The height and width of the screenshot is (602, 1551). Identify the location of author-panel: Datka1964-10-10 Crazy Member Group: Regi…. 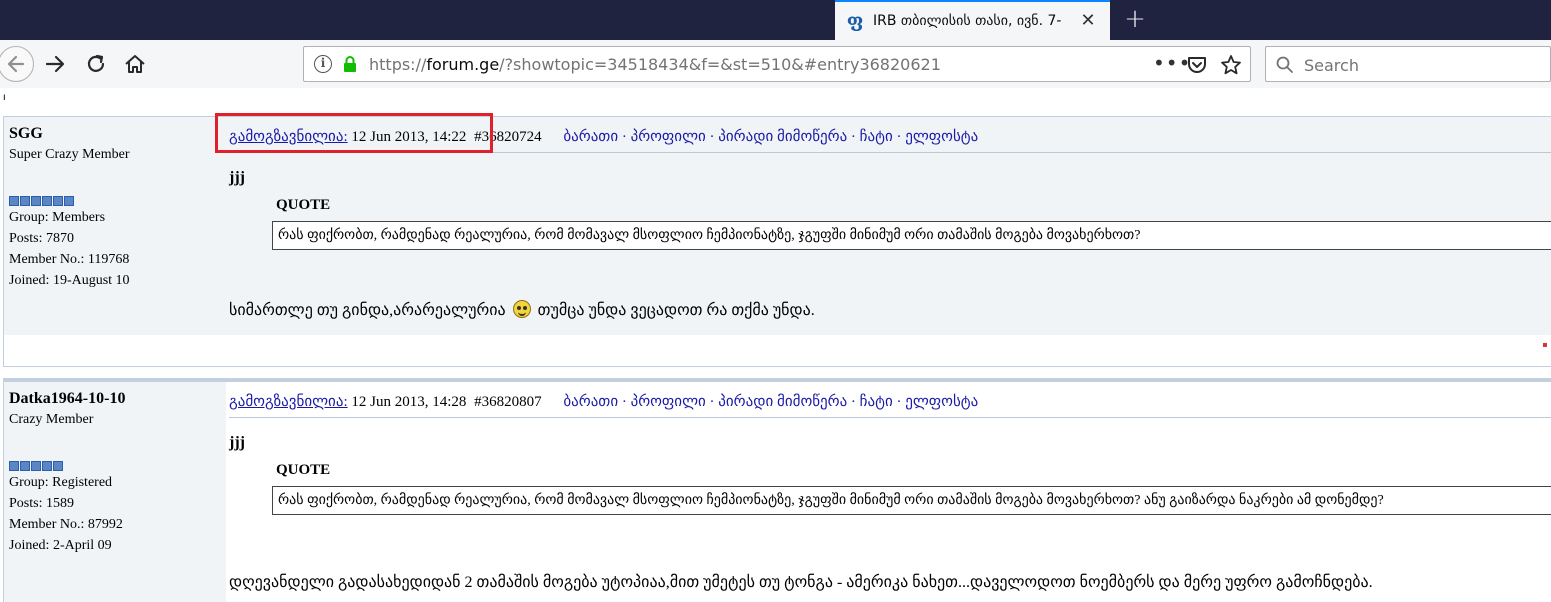
(115, 492).